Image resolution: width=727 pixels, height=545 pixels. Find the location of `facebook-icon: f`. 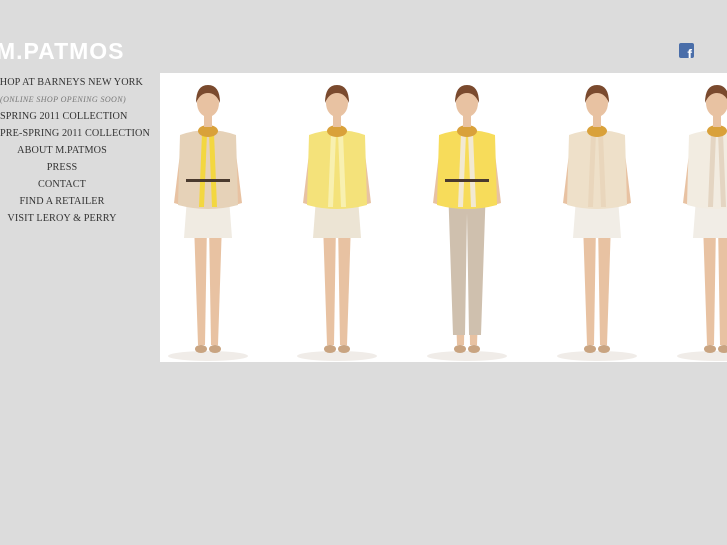

facebook-icon: f is located at coordinates (686, 50).